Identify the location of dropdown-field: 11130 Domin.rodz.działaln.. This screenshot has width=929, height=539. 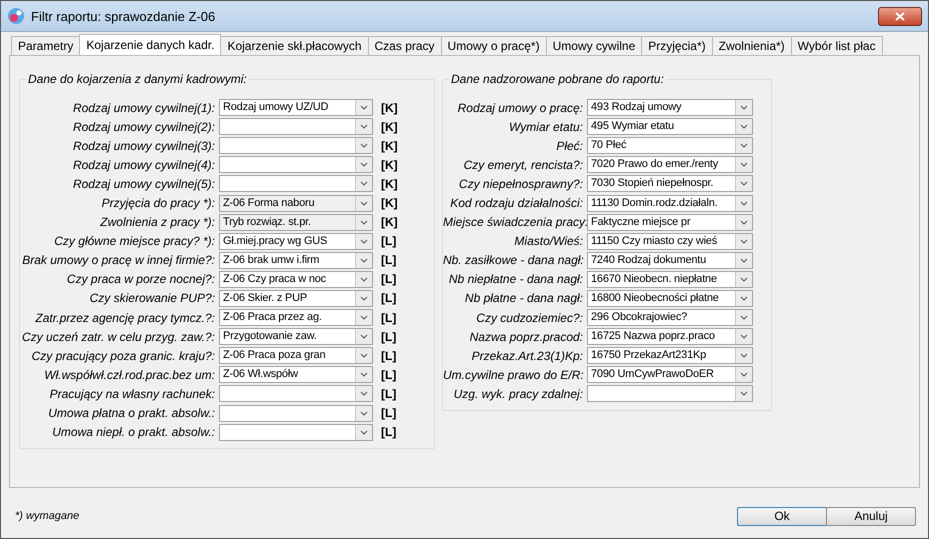
(670, 203).